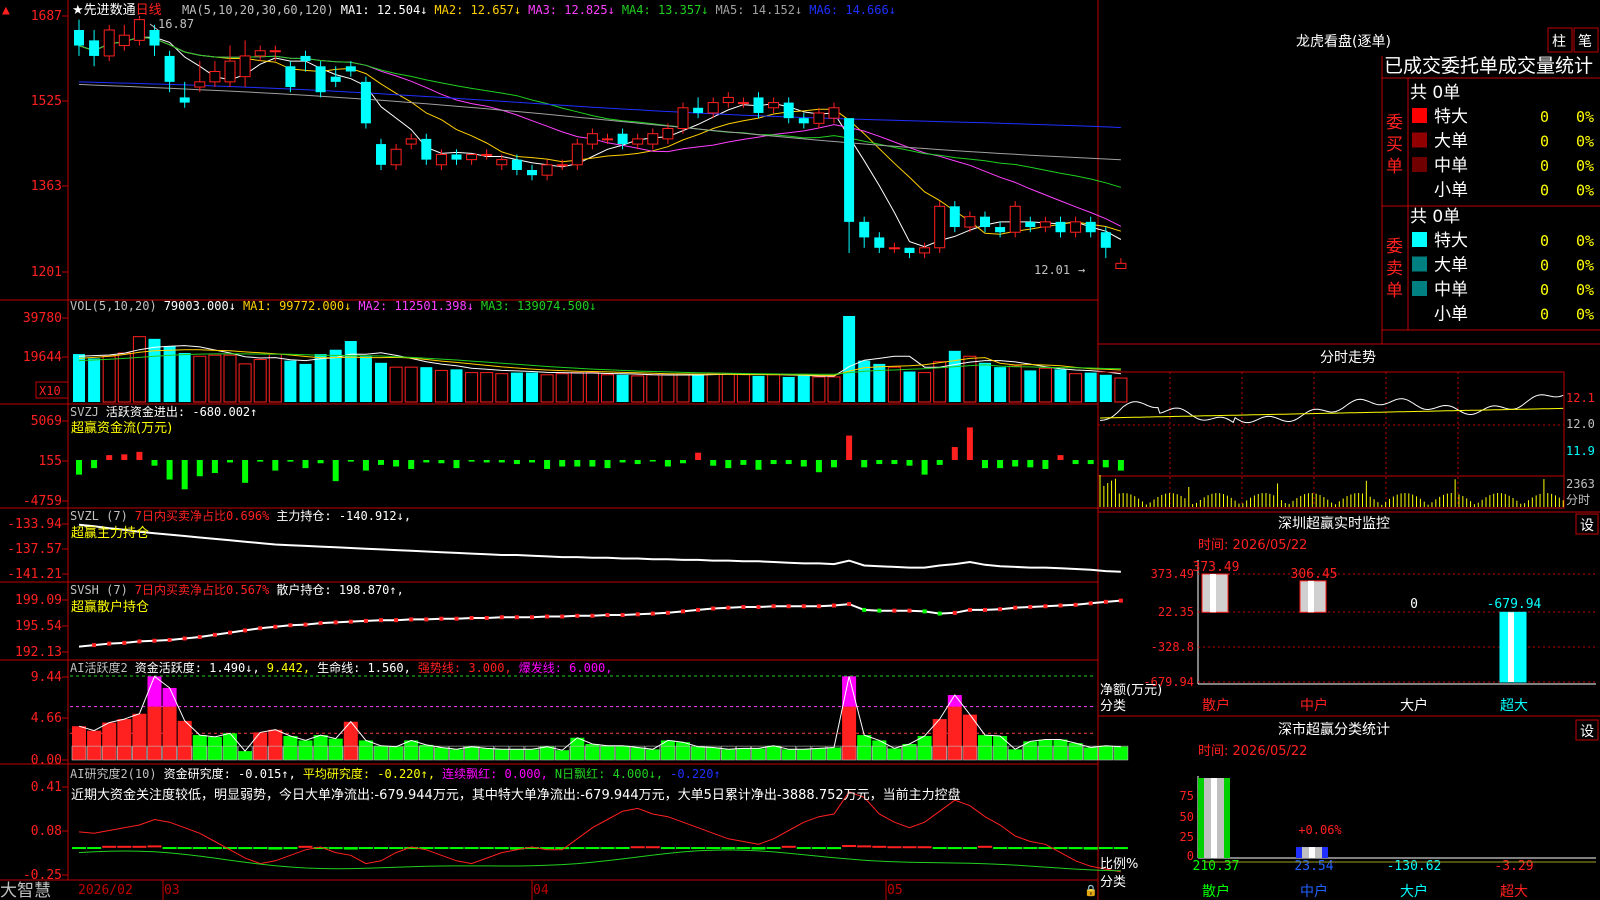 The width and height of the screenshot is (1600, 900). Describe the element at coordinates (1559, 42) in the screenshot. I see `bar-mode-button-label: 柱` at that location.